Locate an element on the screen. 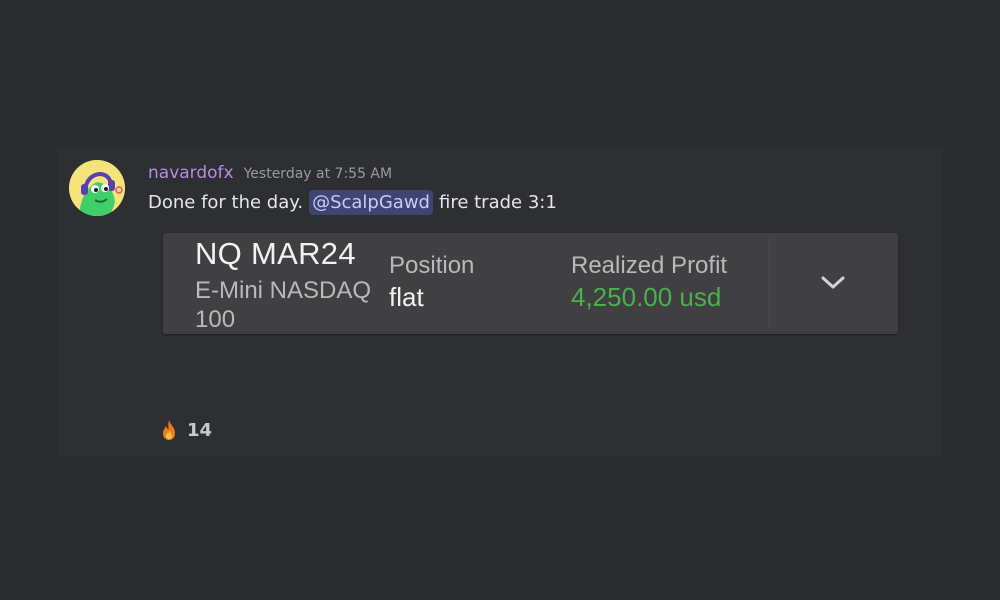  timestamp: Yesterday at 7:55 AM is located at coordinates (318, 174).